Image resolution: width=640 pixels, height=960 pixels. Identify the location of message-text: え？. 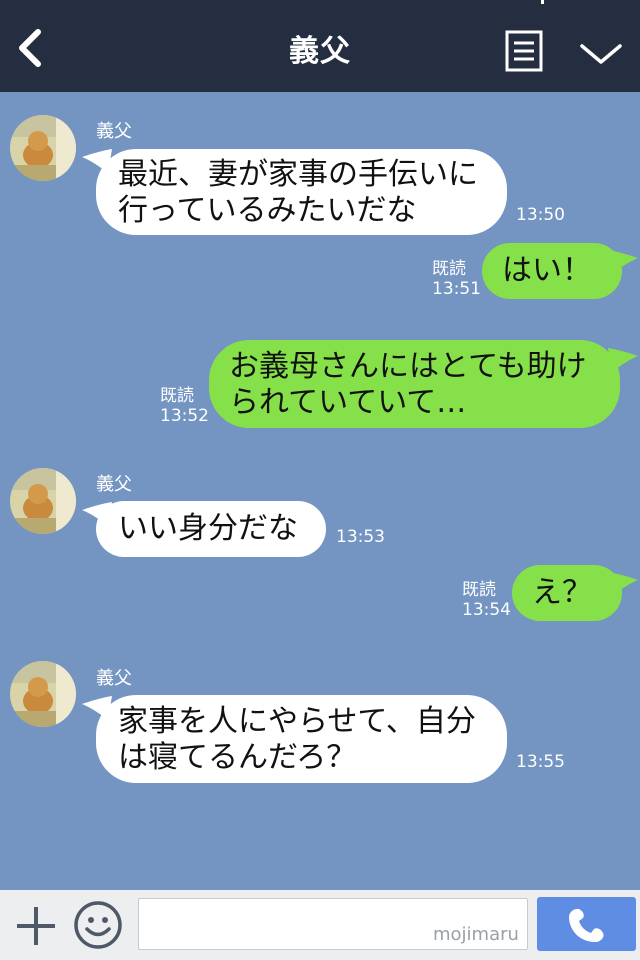
(562, 592).